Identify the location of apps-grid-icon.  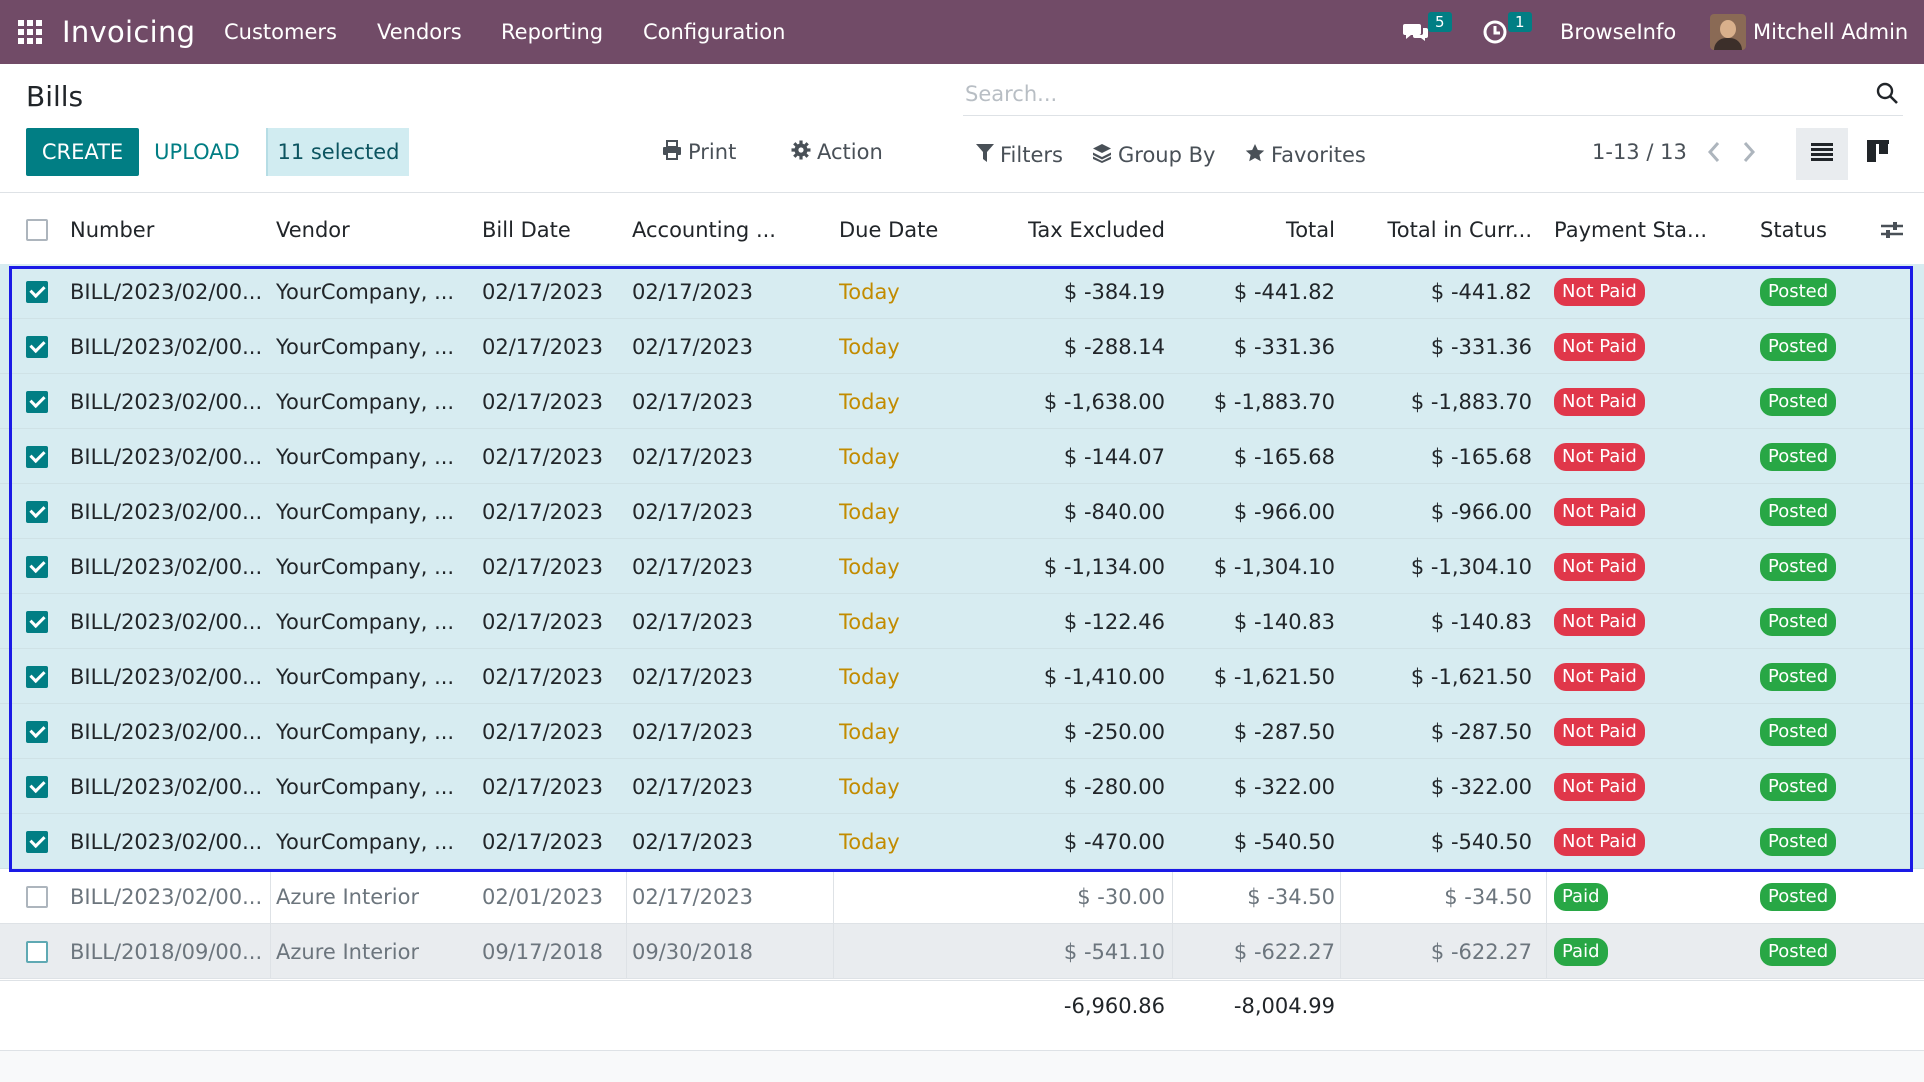
(31, 32).